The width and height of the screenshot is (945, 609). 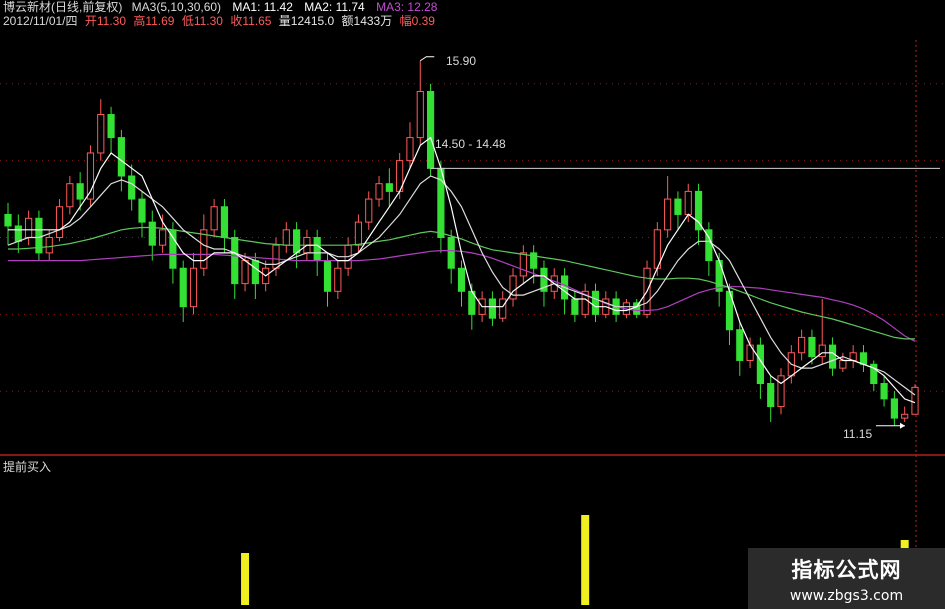 I want to click on ma1-value: MA1: 11.42, so click(x=262, y=7).